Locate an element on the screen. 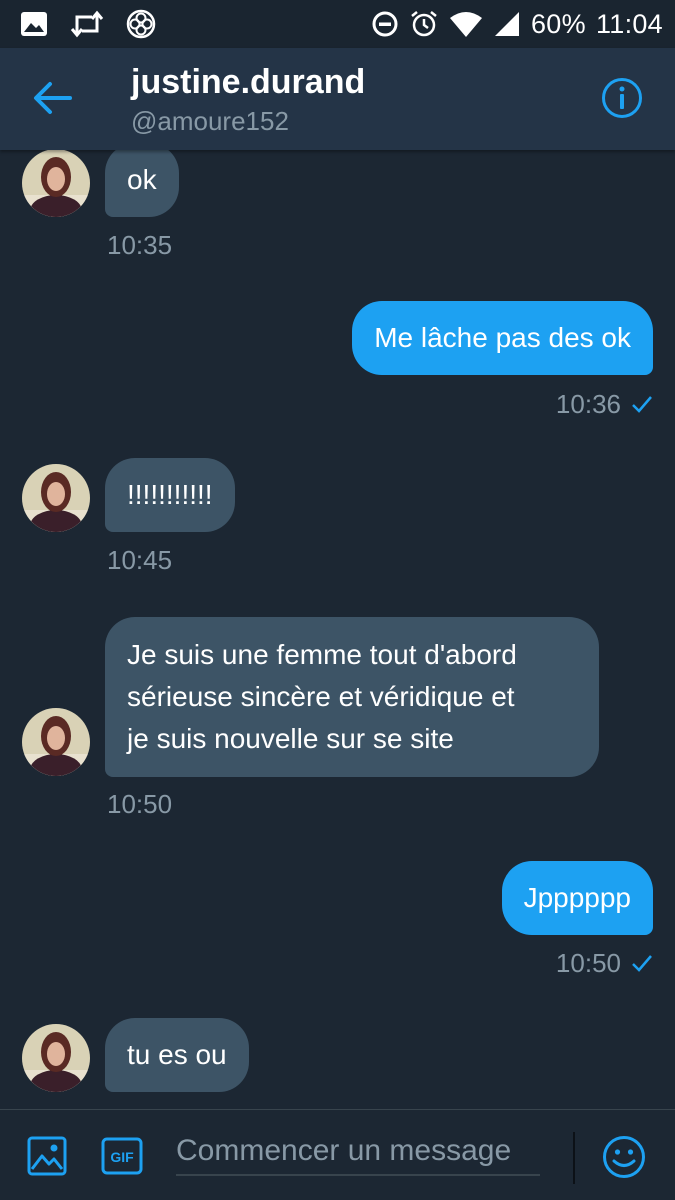  status-bar: 60% 11:04 is located at coordinates (337, 24).